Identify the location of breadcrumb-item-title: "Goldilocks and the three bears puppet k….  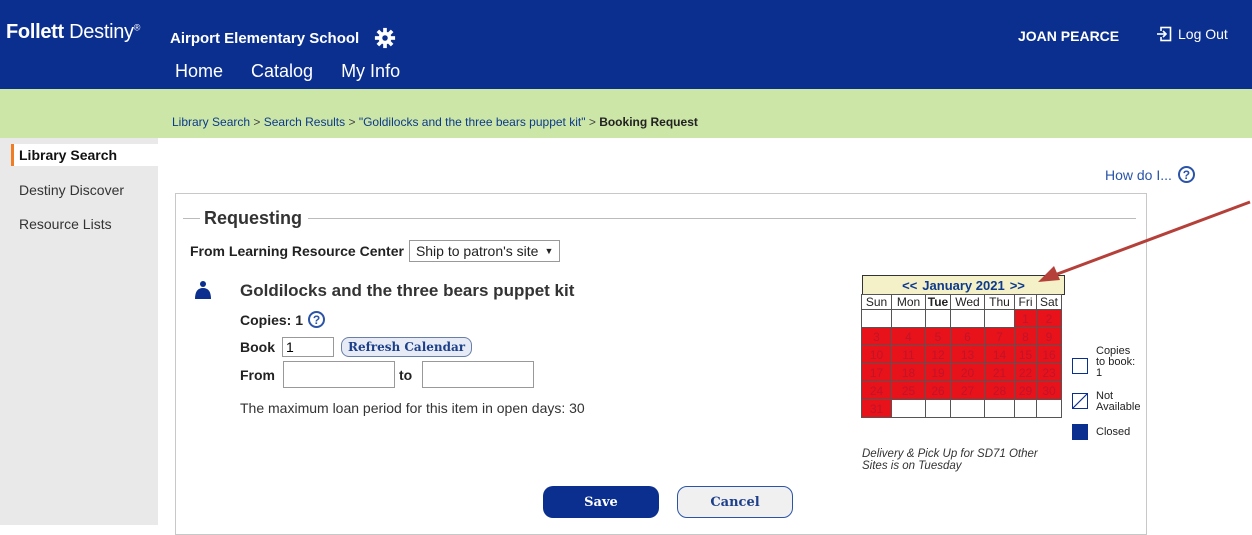
(472, 122).